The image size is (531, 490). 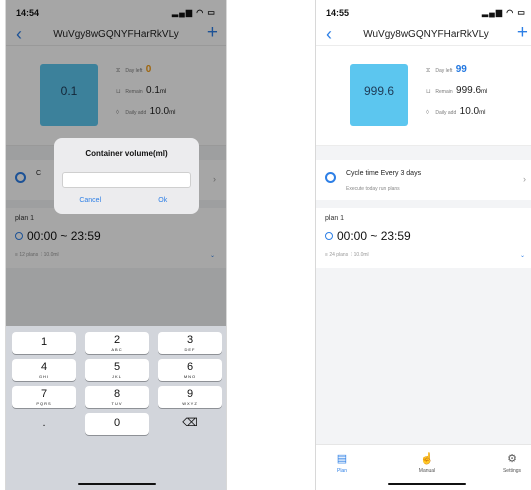 I want to click on cancel-button: Cancel, so click(x=90, y=200).